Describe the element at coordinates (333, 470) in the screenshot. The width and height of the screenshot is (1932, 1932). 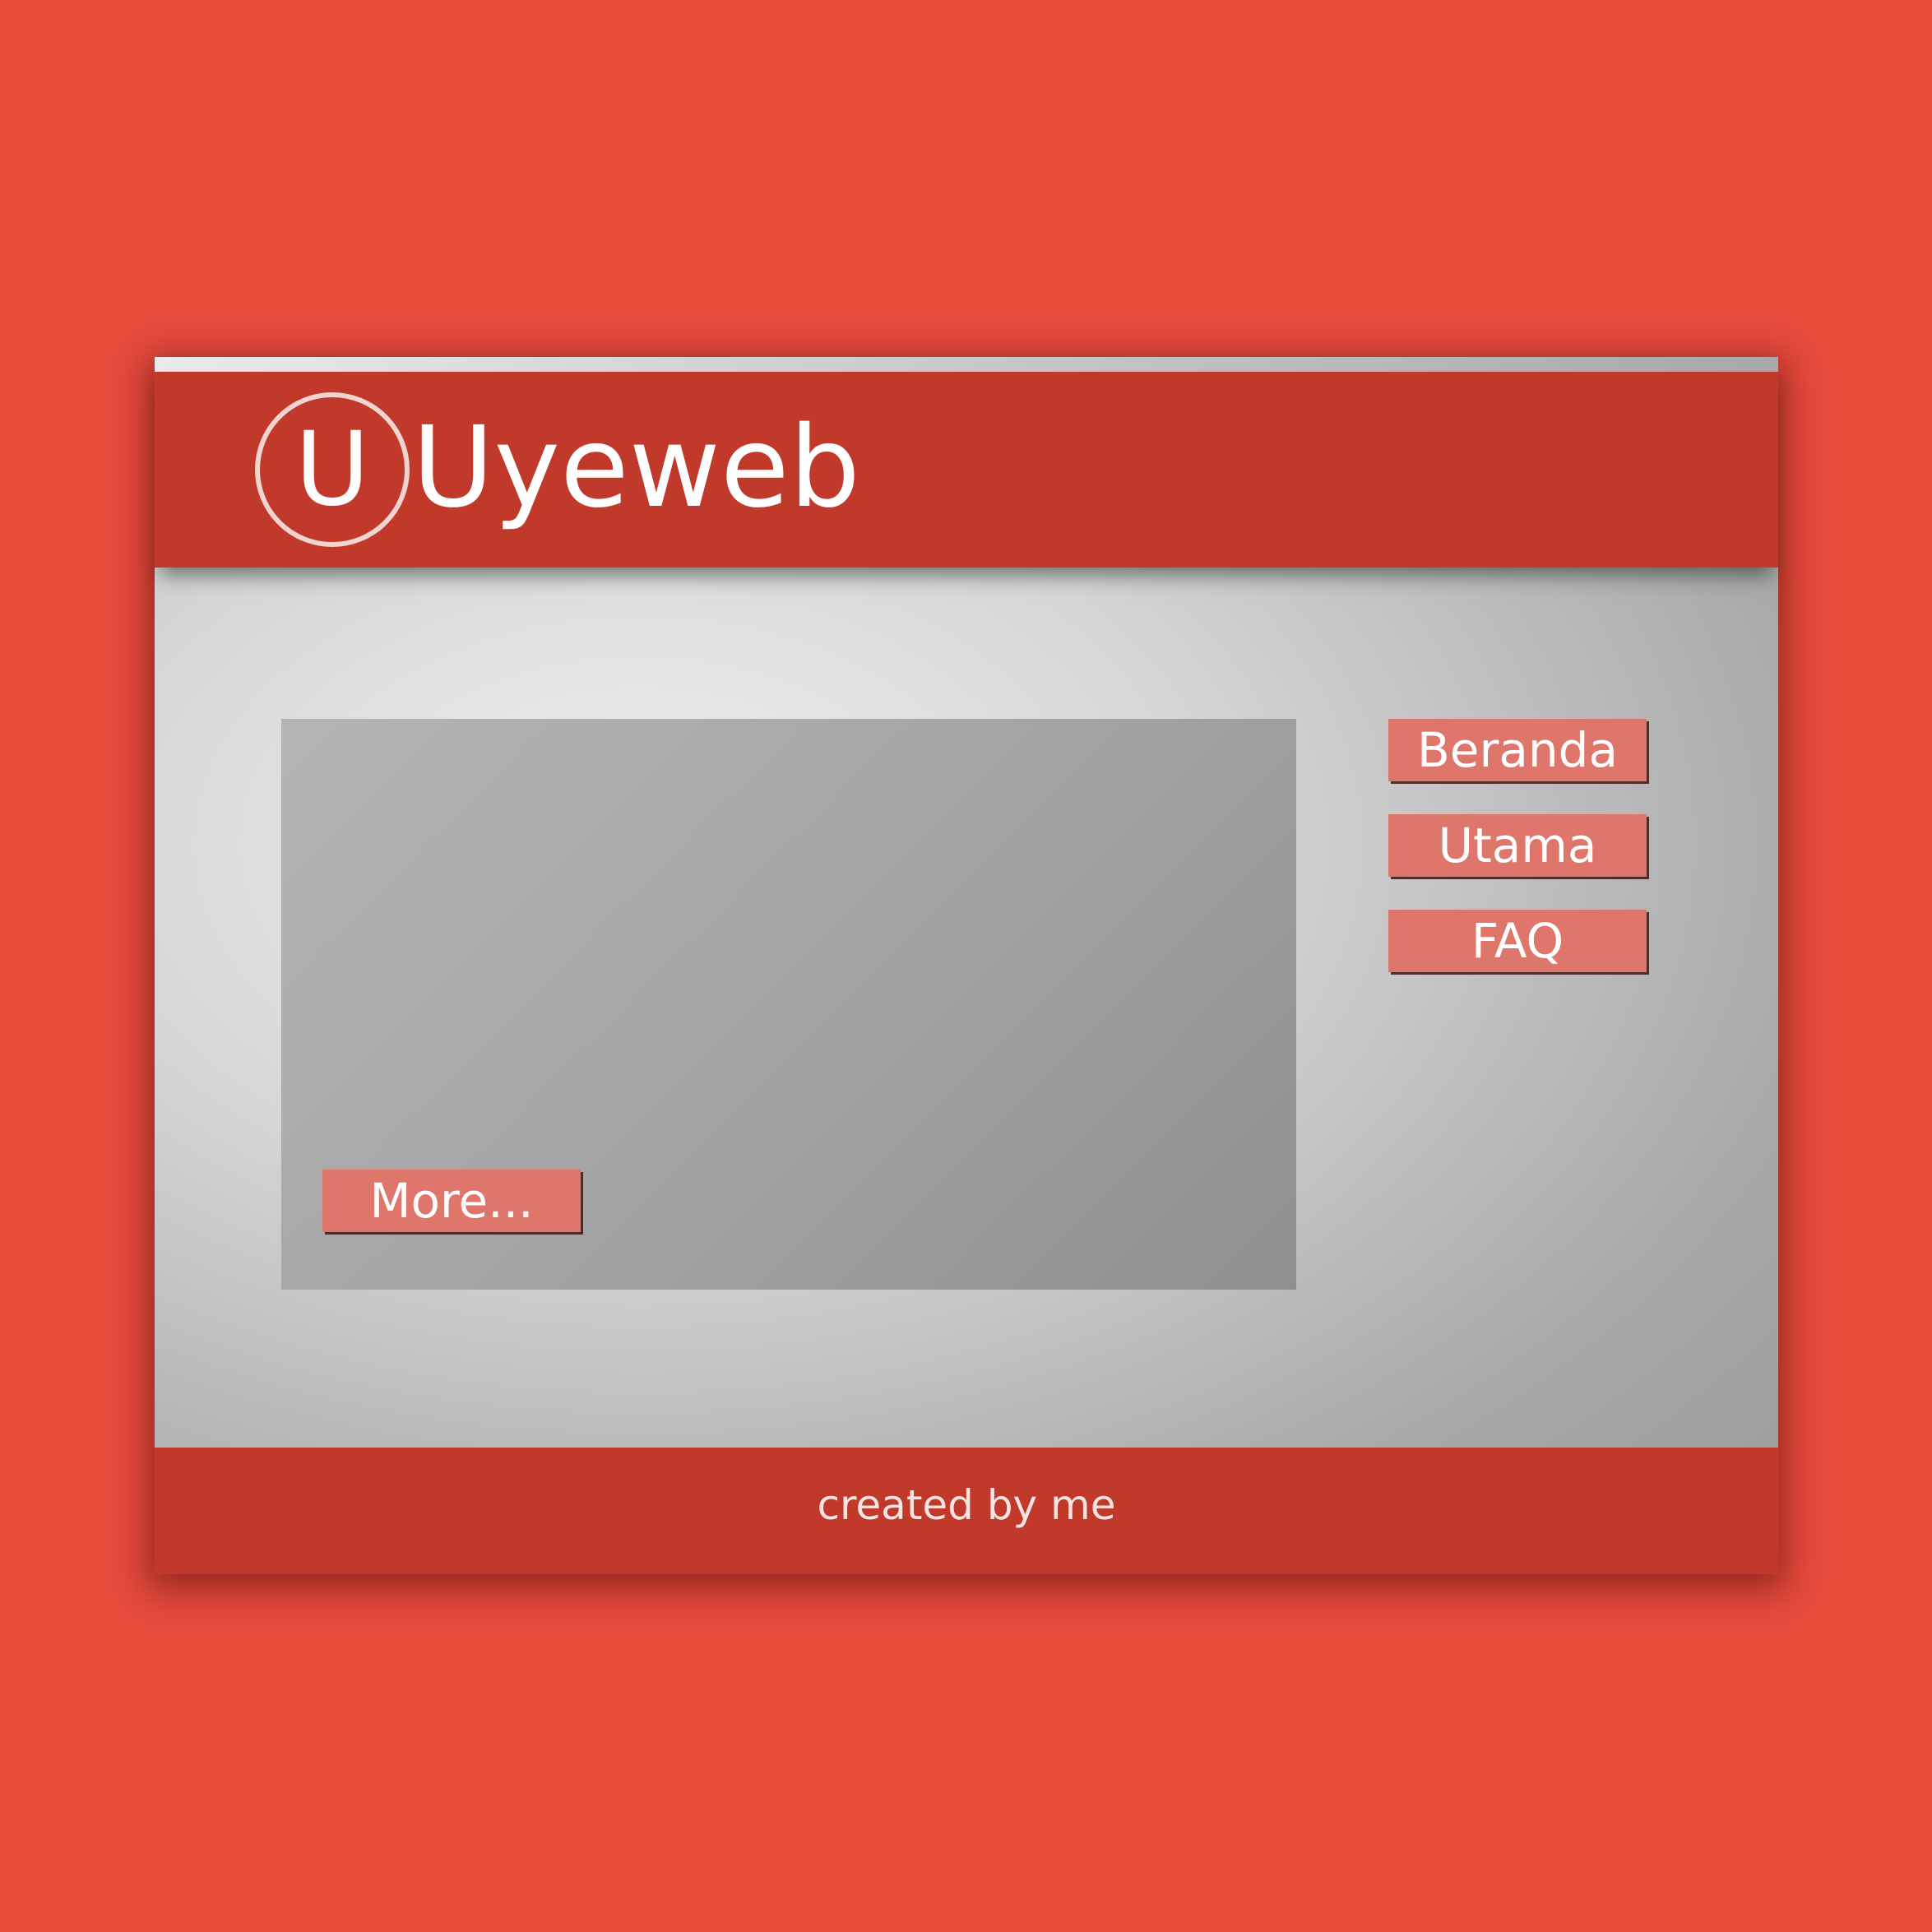
I see `logo-icon: U` at that location.